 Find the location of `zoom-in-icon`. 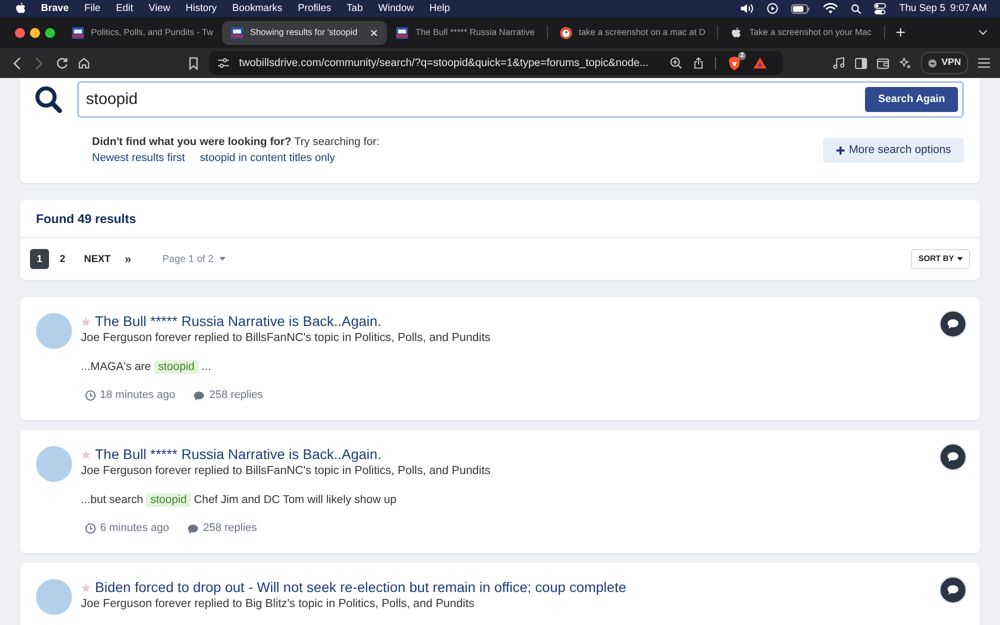

zoom-in-icon is located at coordinates (676, 63).